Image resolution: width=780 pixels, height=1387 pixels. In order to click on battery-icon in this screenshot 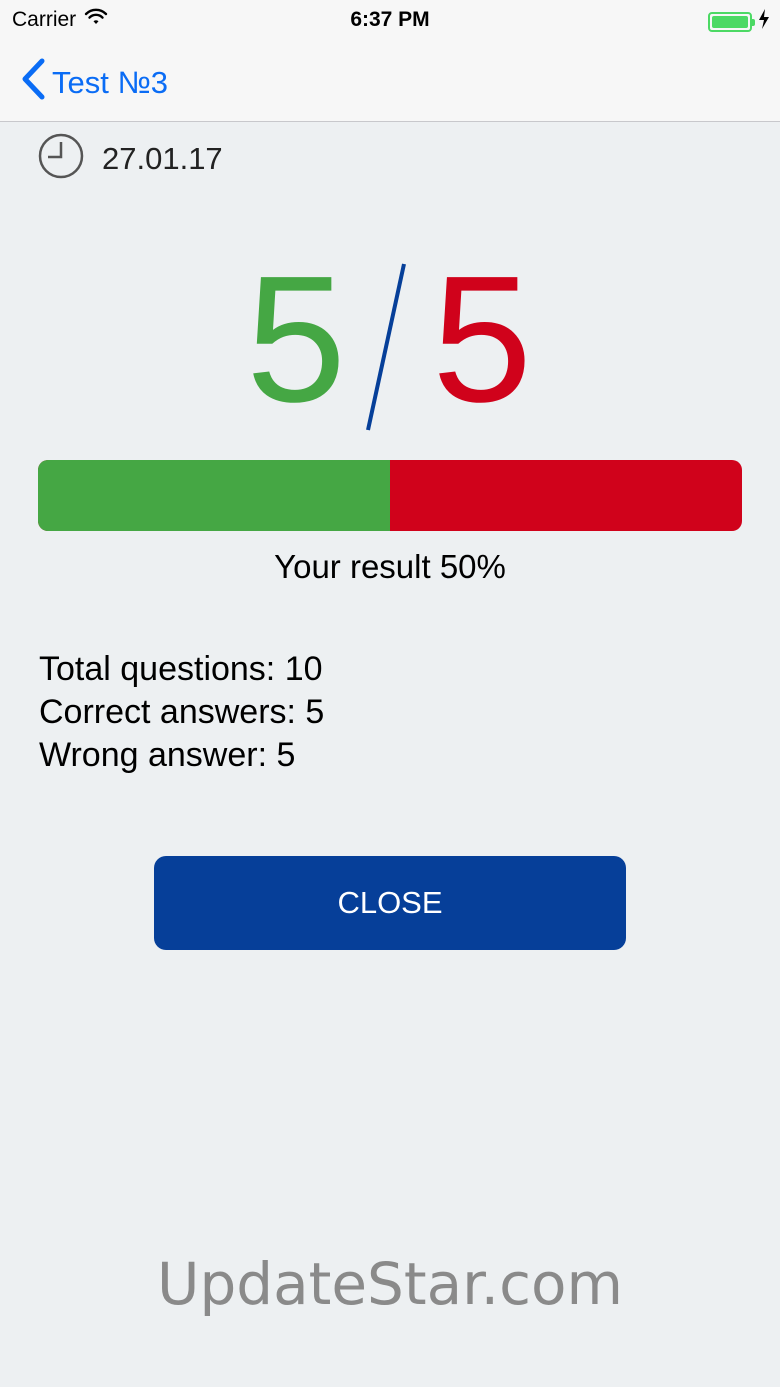, I will do `click(731, 22)`.